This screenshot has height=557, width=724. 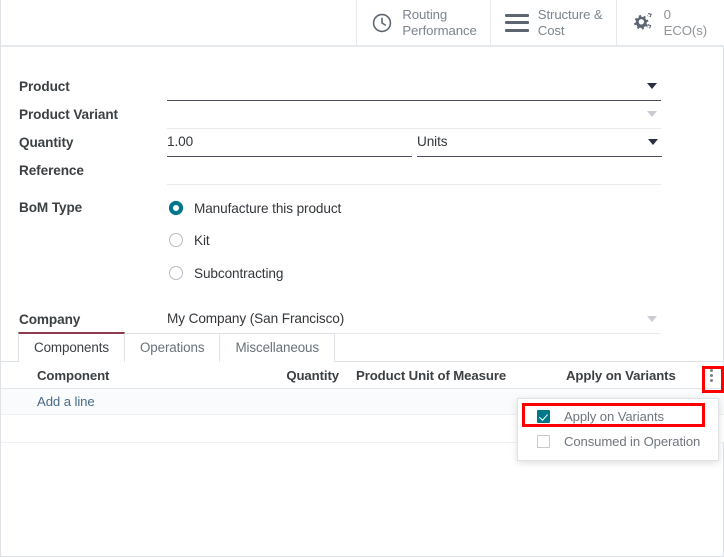 What do you see at coordinates (652, 86) in the screenshot?
I see `chevron-down-icon-product` at bounding box center [652, 86].